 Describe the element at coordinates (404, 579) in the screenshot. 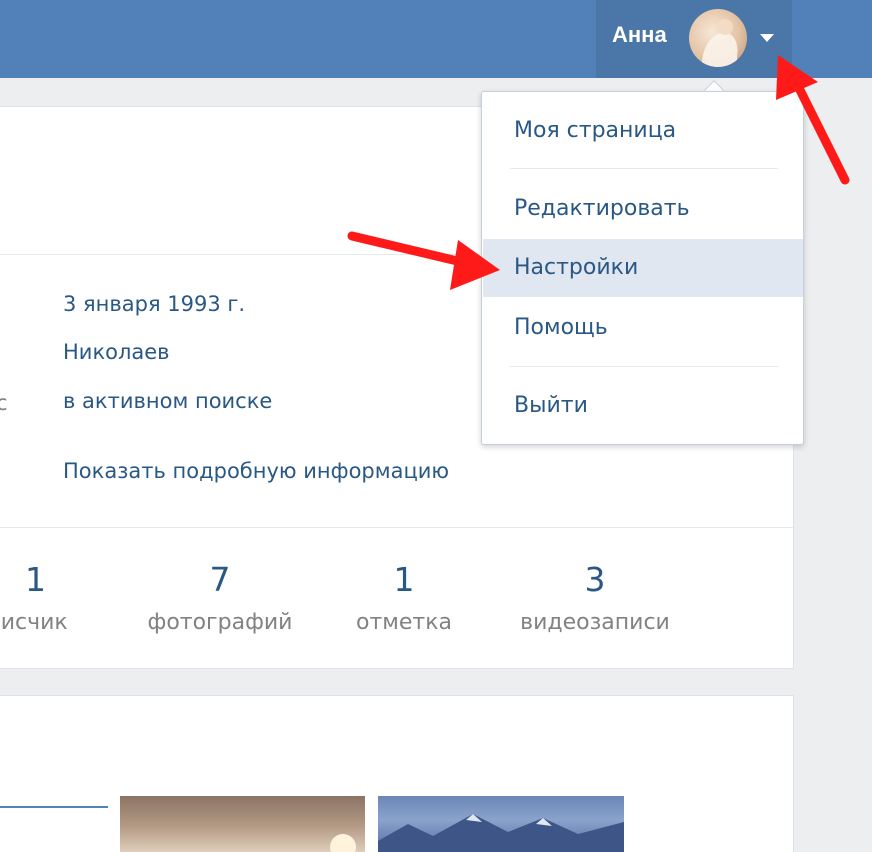

I see `counter-tags-value: 1` at that location.